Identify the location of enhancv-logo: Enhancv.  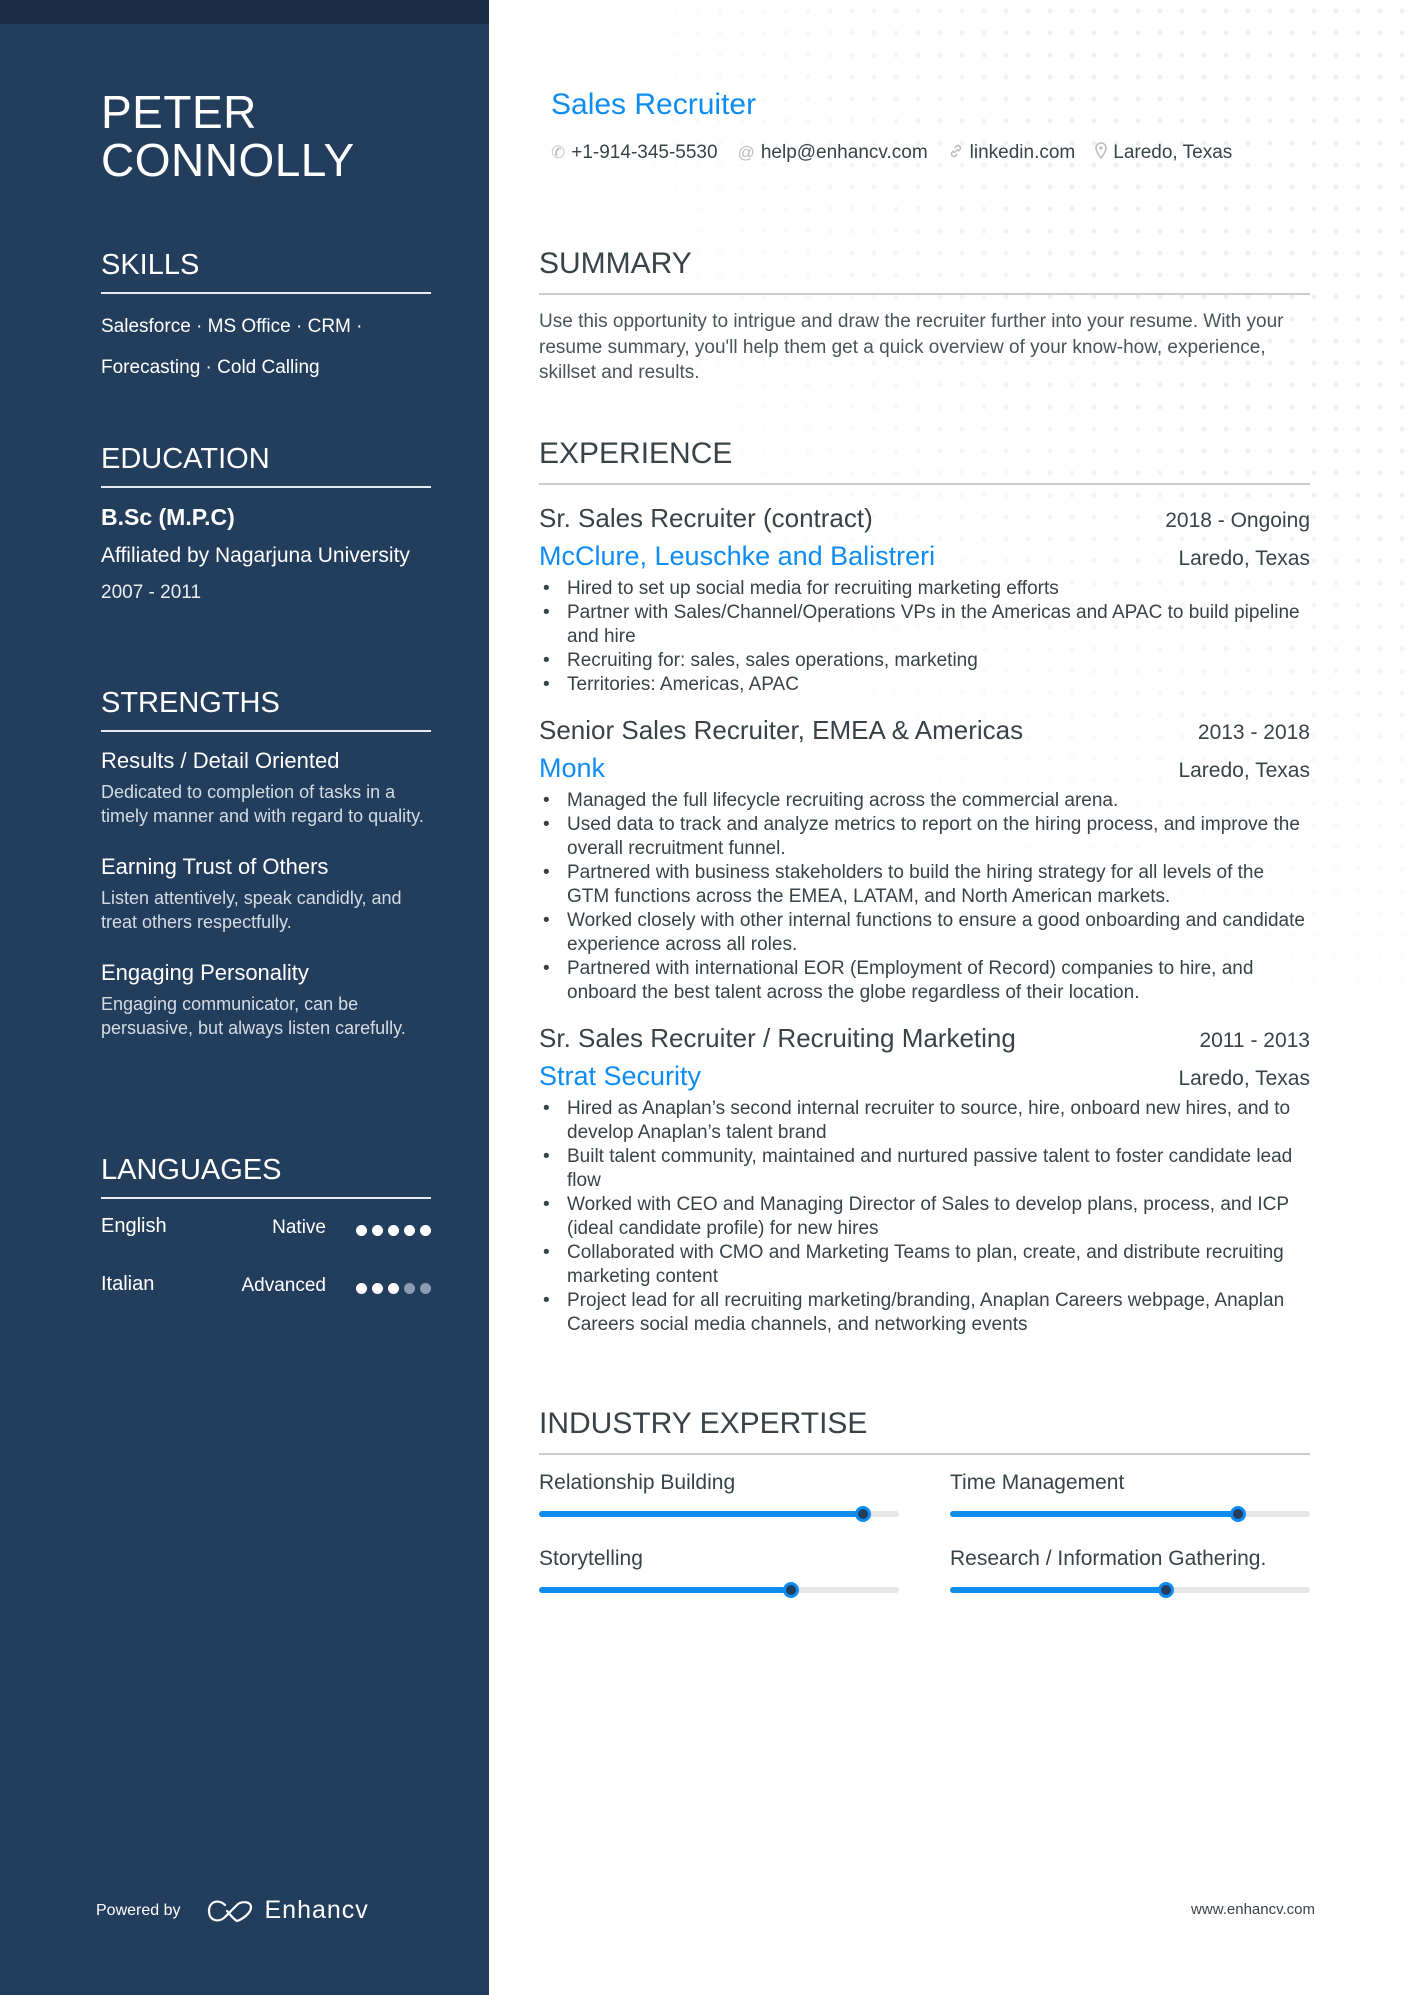
(288, 1910).